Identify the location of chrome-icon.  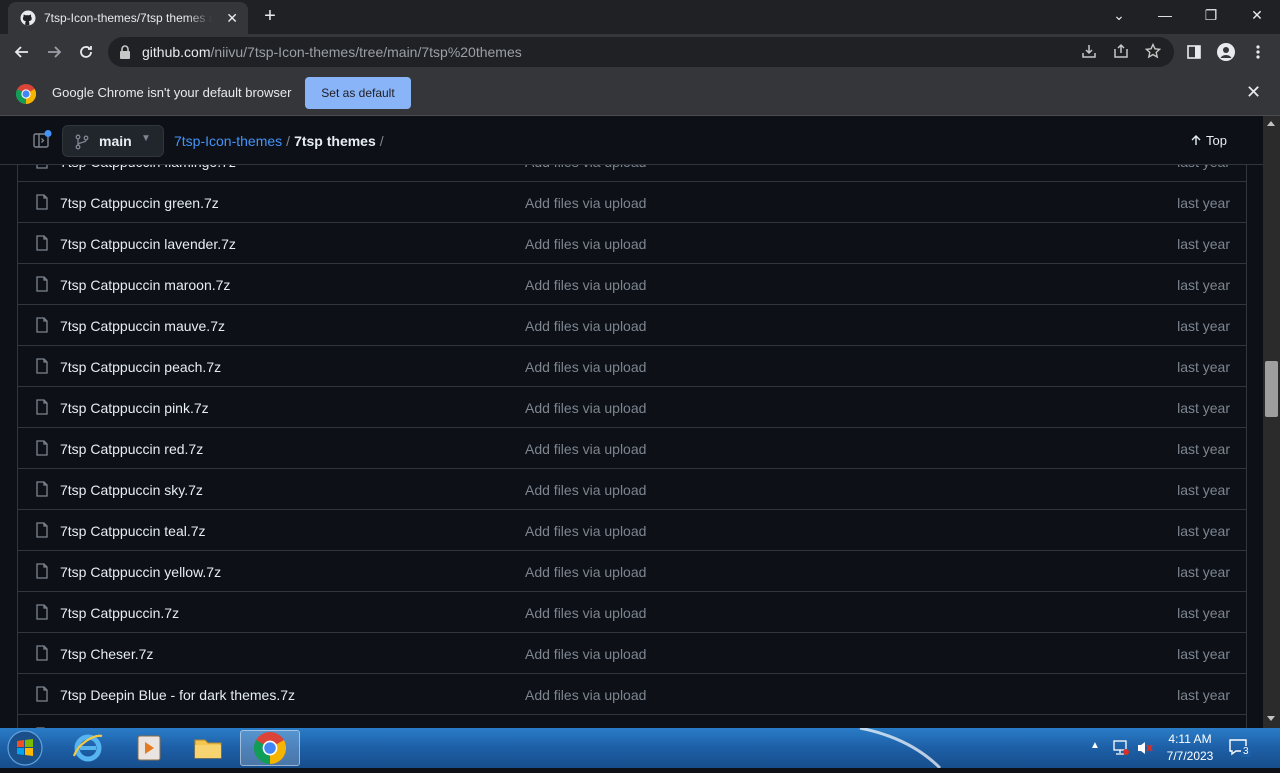
(270, 748).